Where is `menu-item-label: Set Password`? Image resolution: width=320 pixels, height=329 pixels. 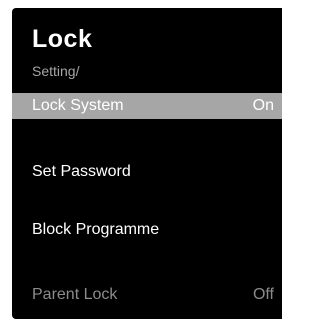 menu-item-label: Set Password is located at coordinates (81, 171).